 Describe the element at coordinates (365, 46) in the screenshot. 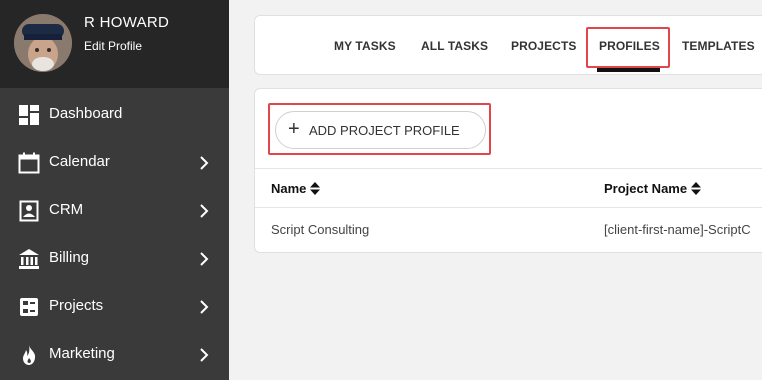

I see `tab-my-tasks: MY TASKS` at that location.